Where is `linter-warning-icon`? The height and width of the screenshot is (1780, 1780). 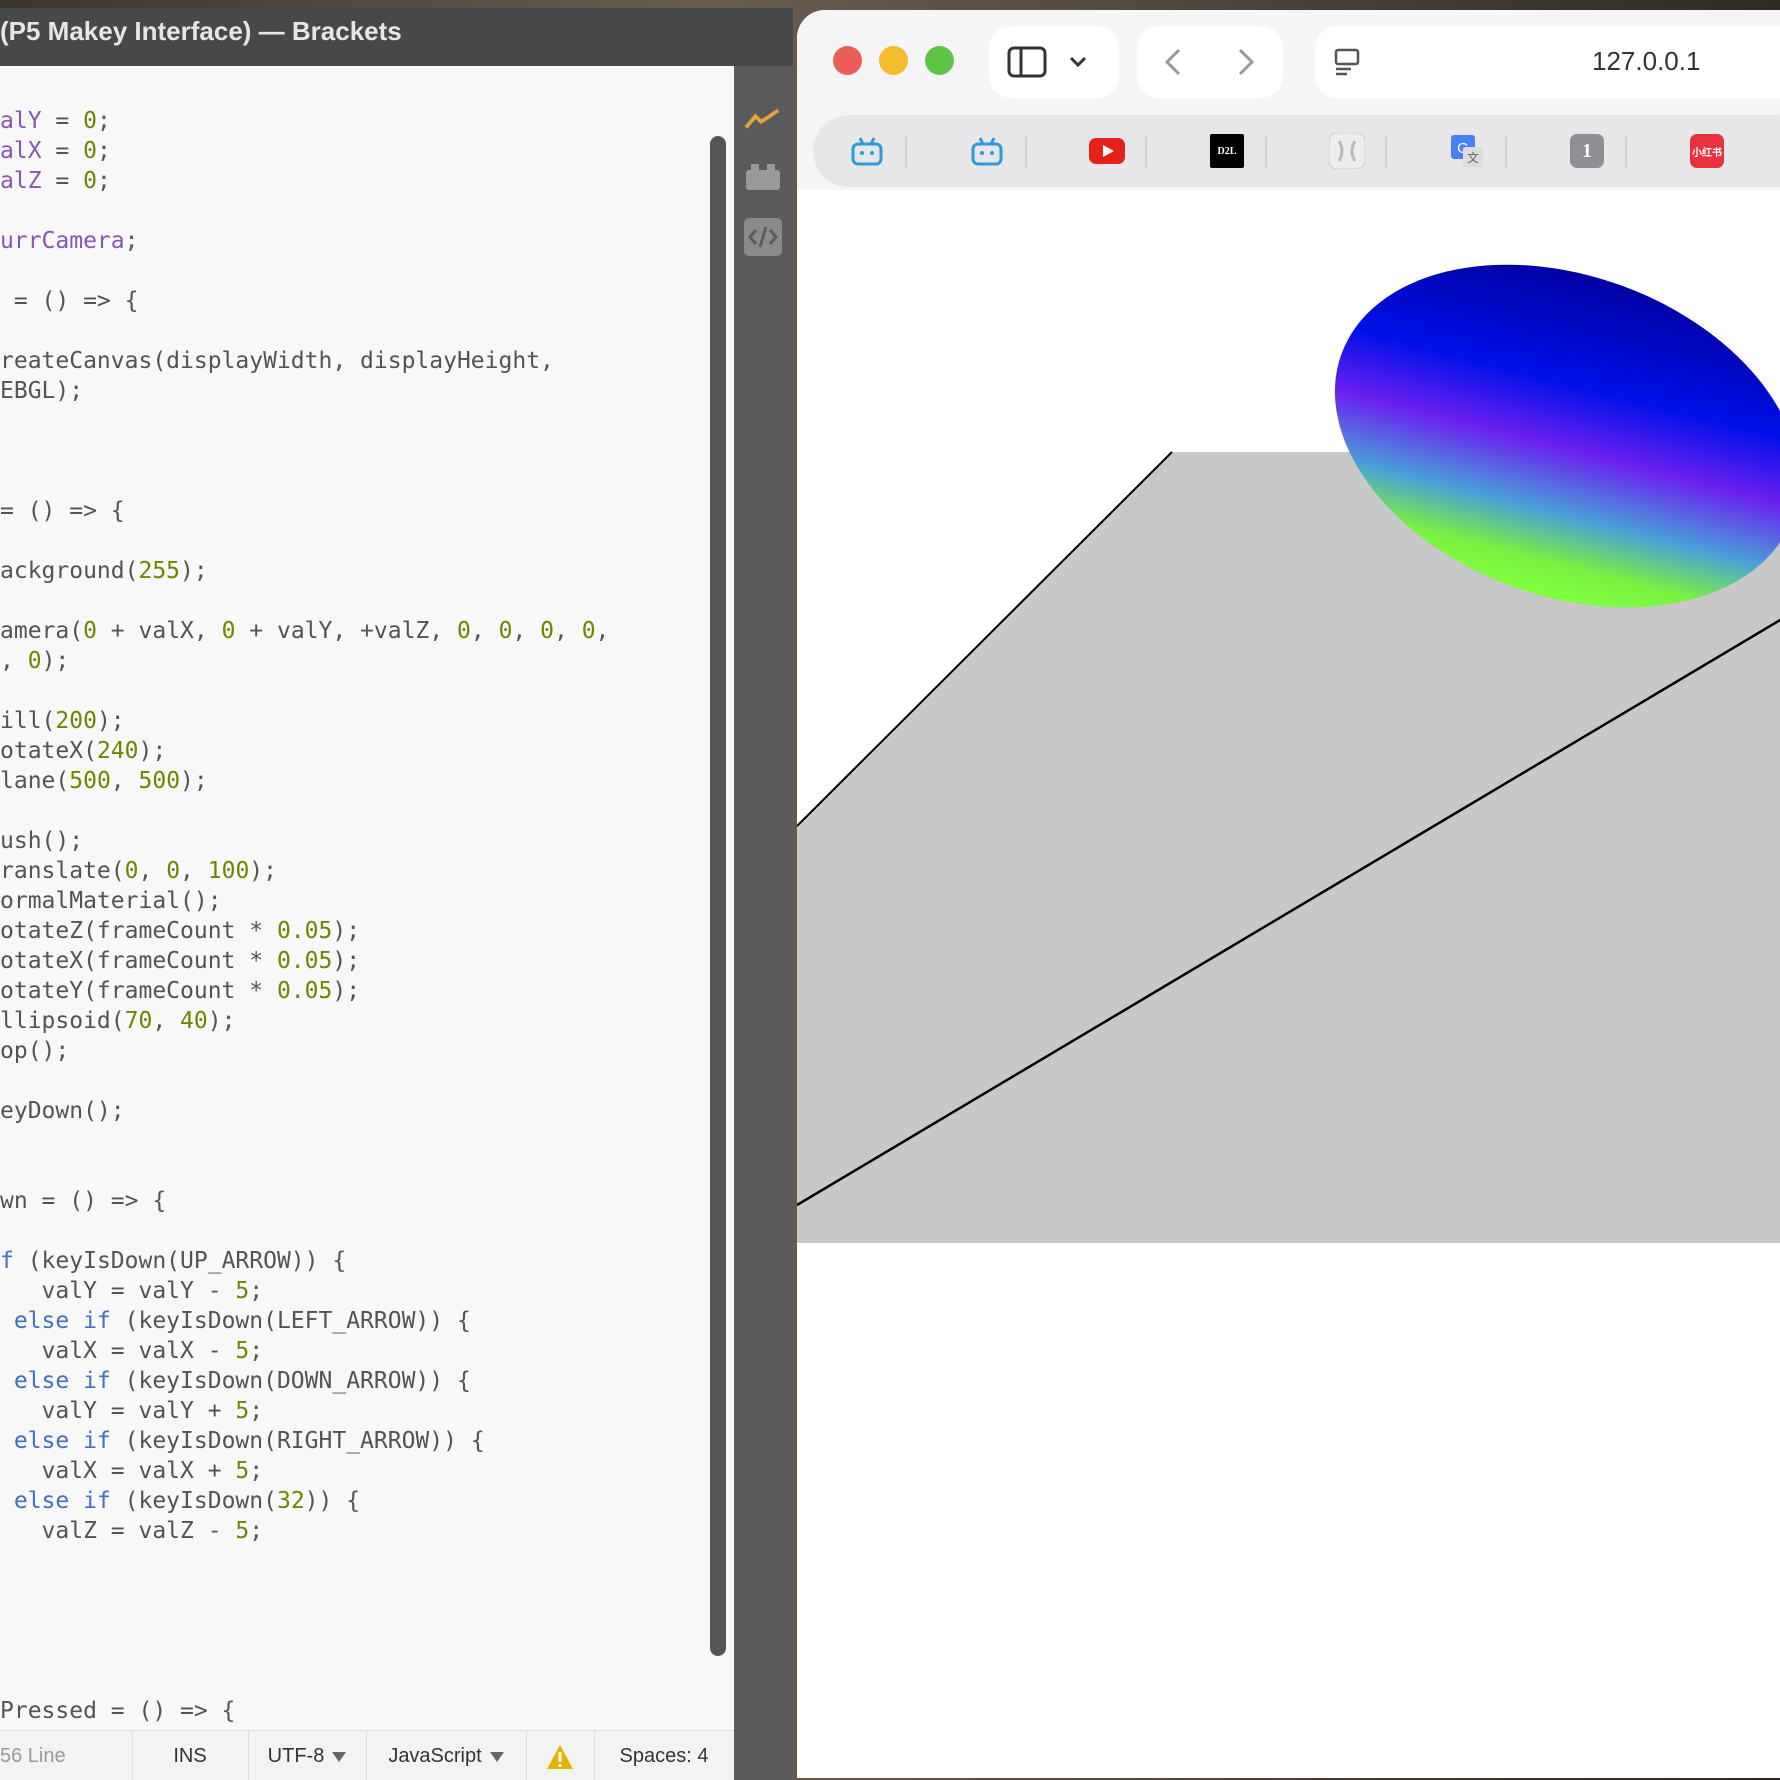 linter-warning-icon is located at coordinates (560, 1755).